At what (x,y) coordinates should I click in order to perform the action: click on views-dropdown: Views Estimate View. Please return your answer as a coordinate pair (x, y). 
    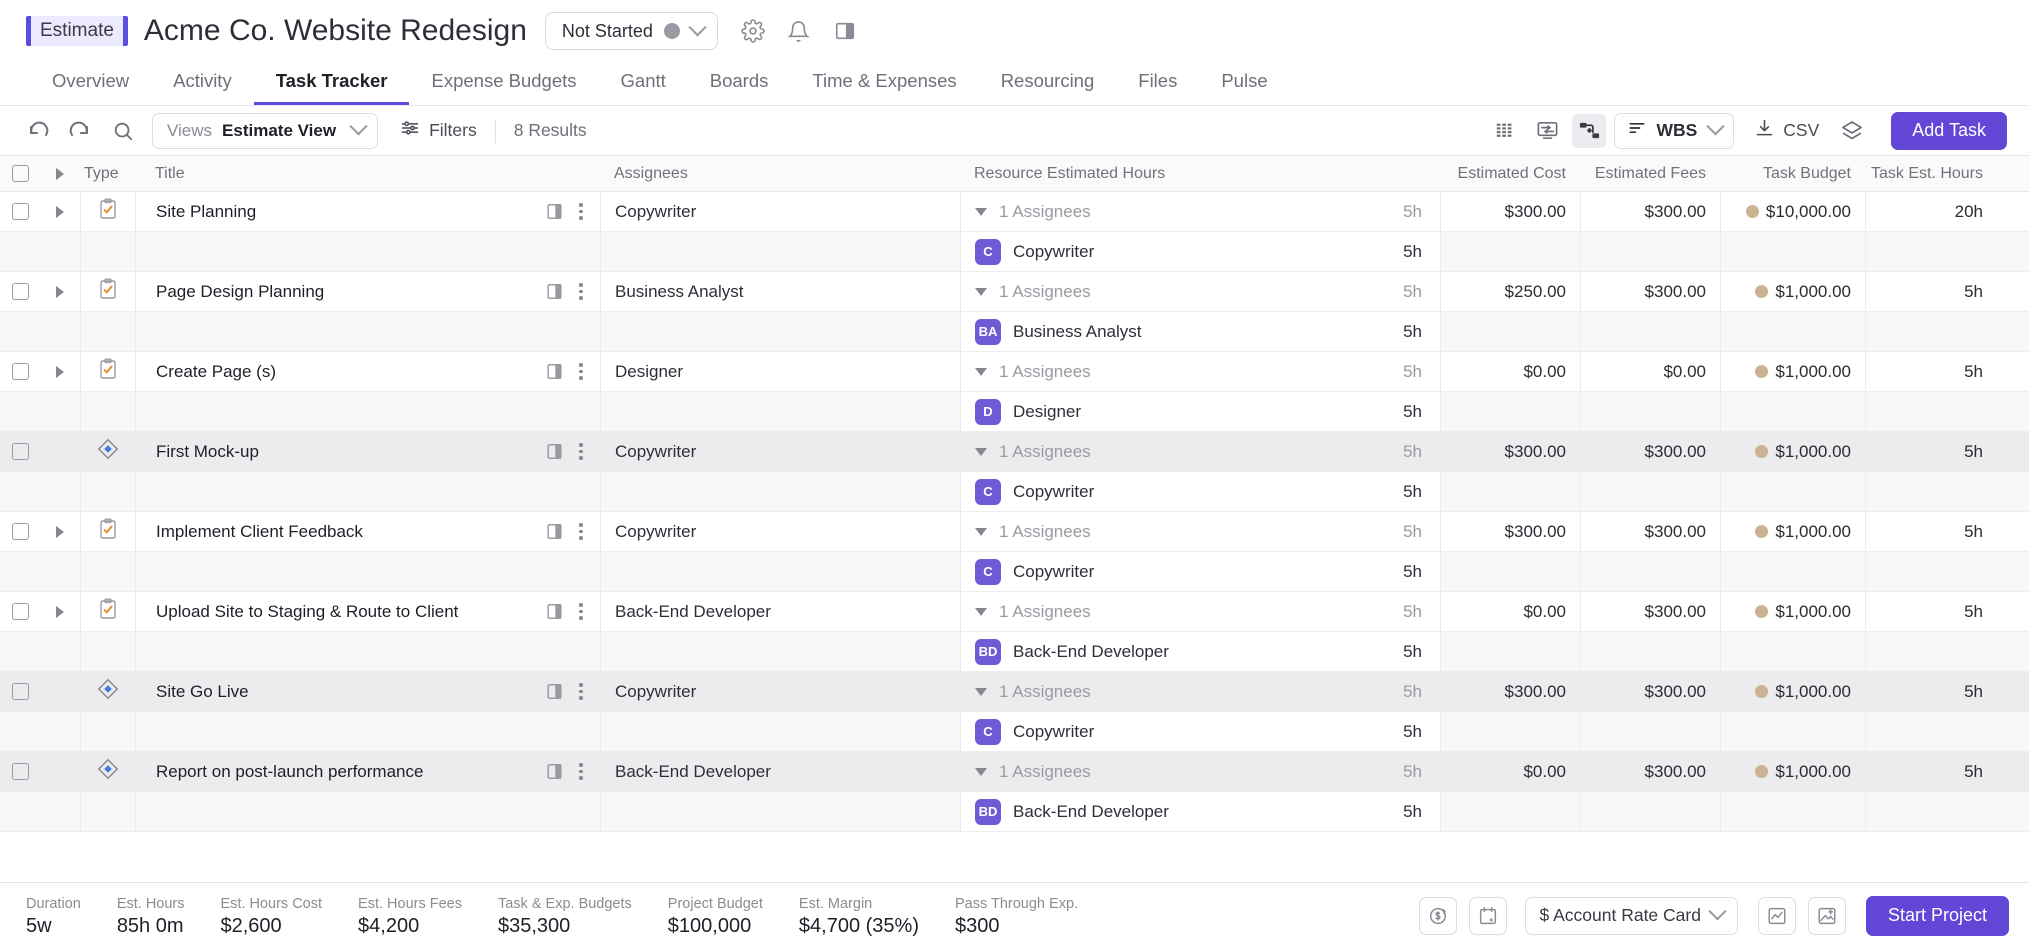
    Looking at the image, I should click on (265, 130).